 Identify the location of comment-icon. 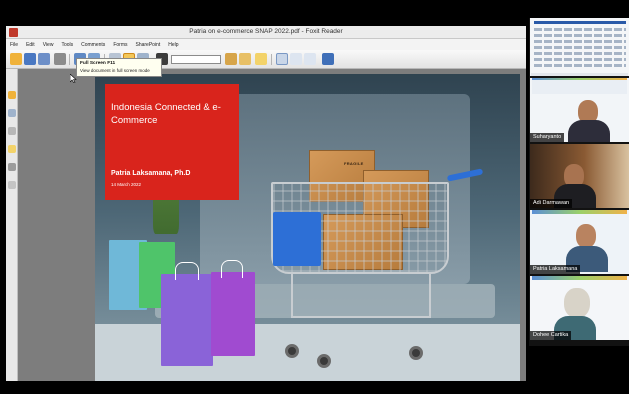
(261, 59).